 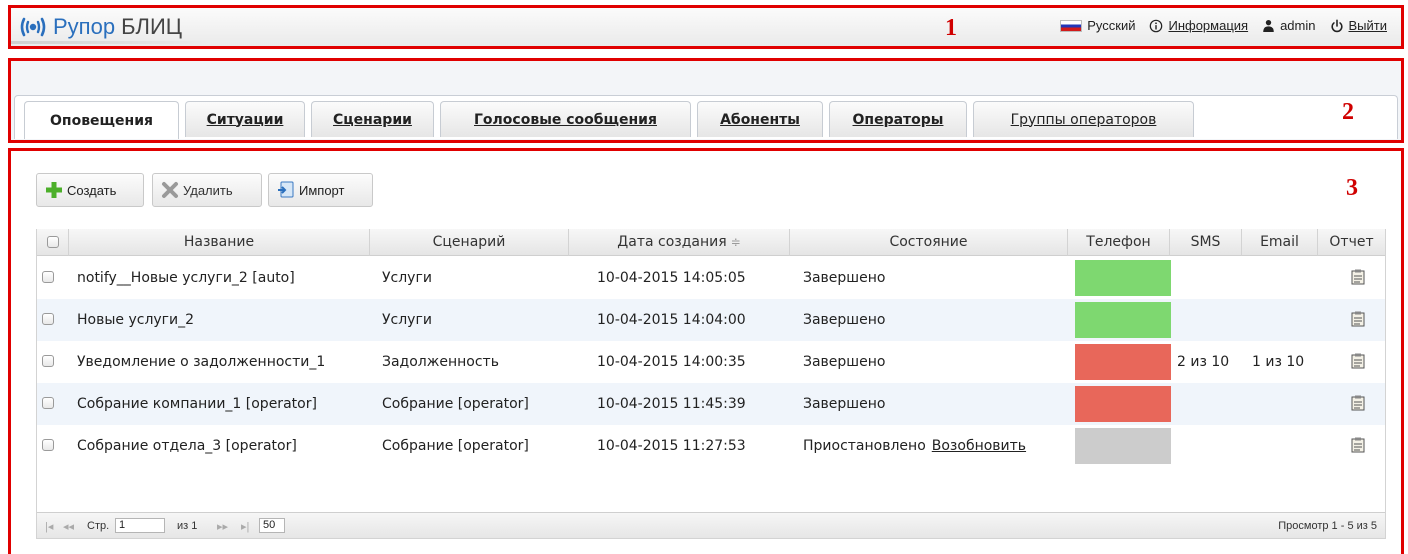 What do you see at coordinates (33, 27) in the screenshot?
I see `broadcast-icon` at bounding box center [33, 27].